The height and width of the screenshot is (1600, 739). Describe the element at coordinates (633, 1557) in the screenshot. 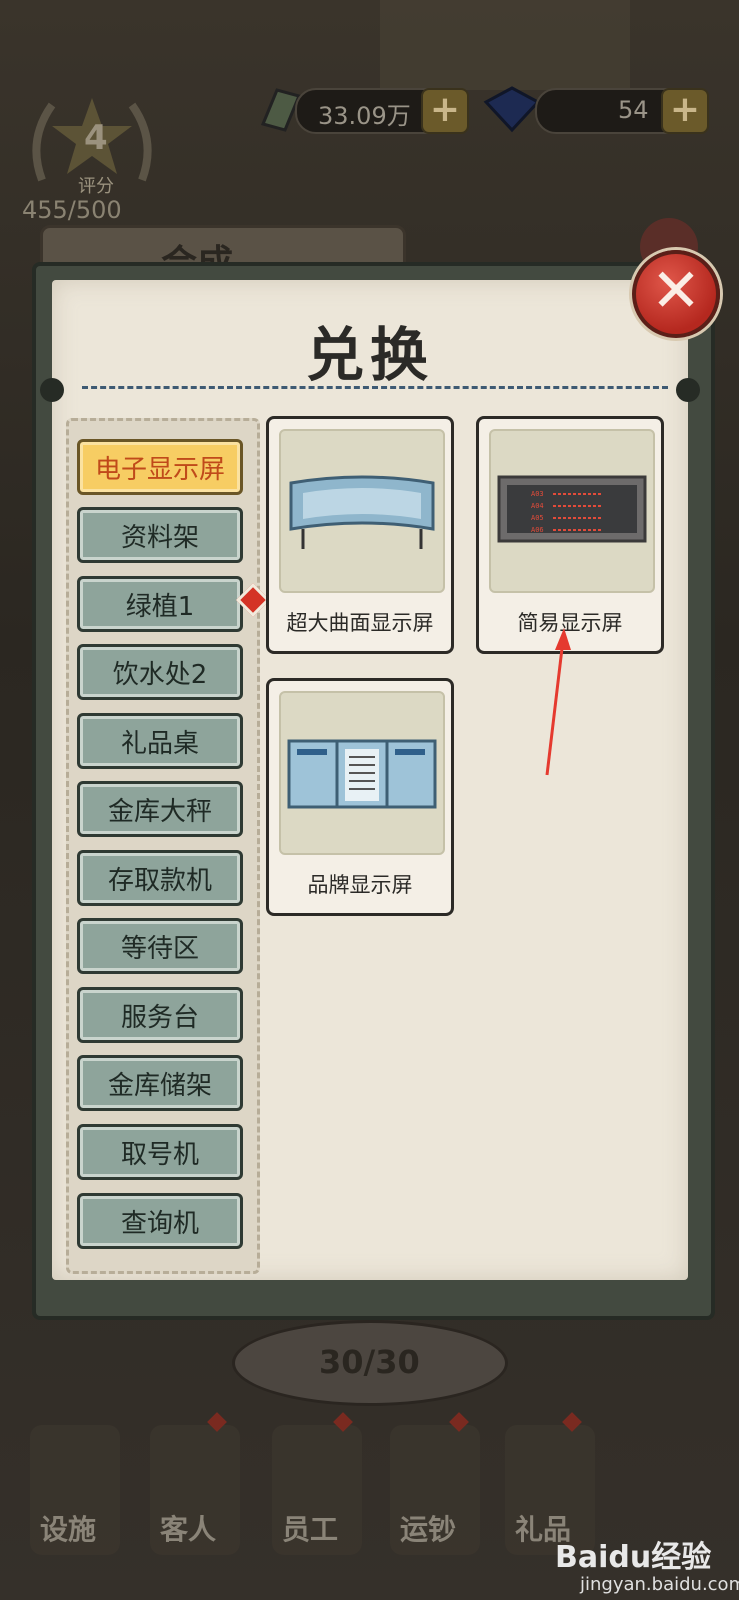

I see `baidu-watermark-logo: Baidu经验` at that location.